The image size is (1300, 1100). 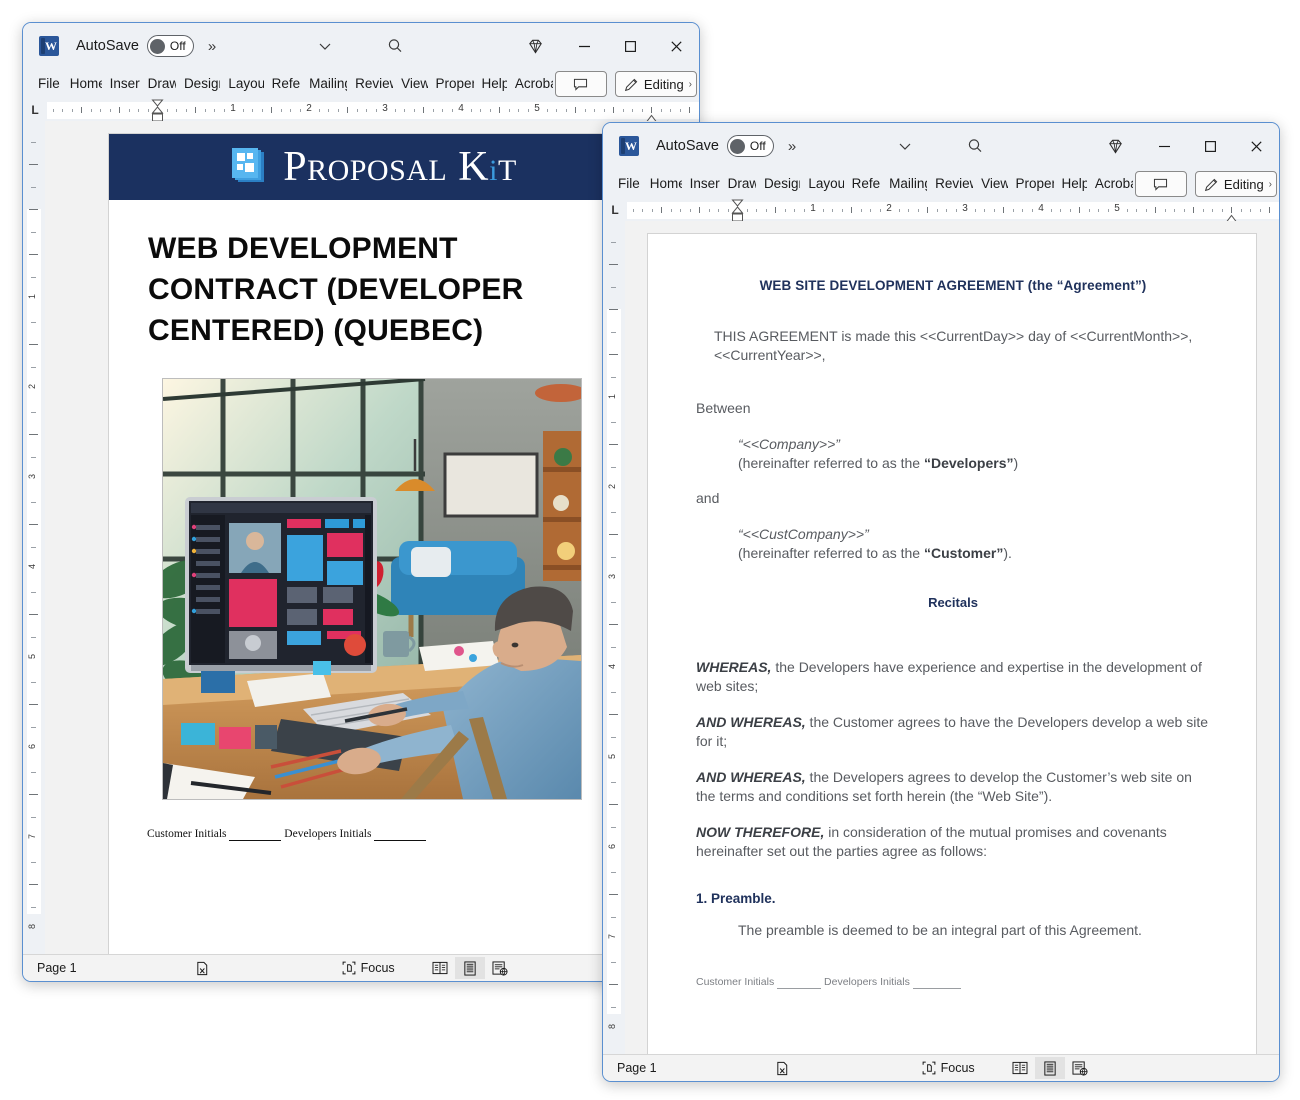 I want to click on window1-horizontal-ruler: L 1 2 3 4 5, so click(x=361, y=110).